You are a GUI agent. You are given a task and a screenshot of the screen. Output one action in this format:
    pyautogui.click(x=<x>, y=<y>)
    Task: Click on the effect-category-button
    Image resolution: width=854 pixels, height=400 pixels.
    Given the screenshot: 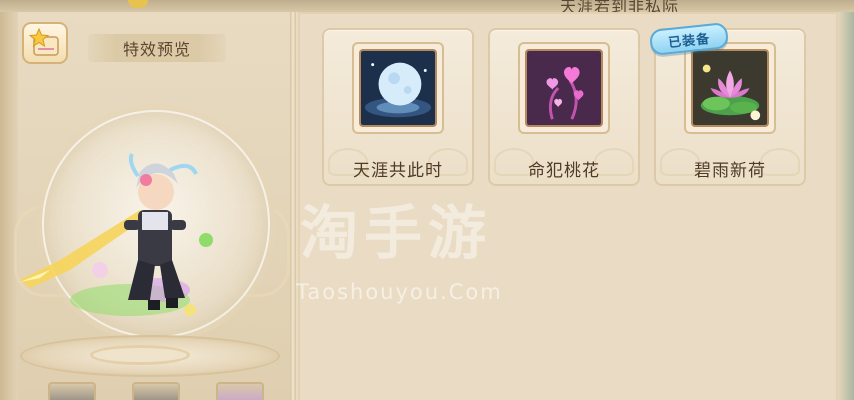 What is the action you would take?
    pyautogui.click(x=45, y=43)
    